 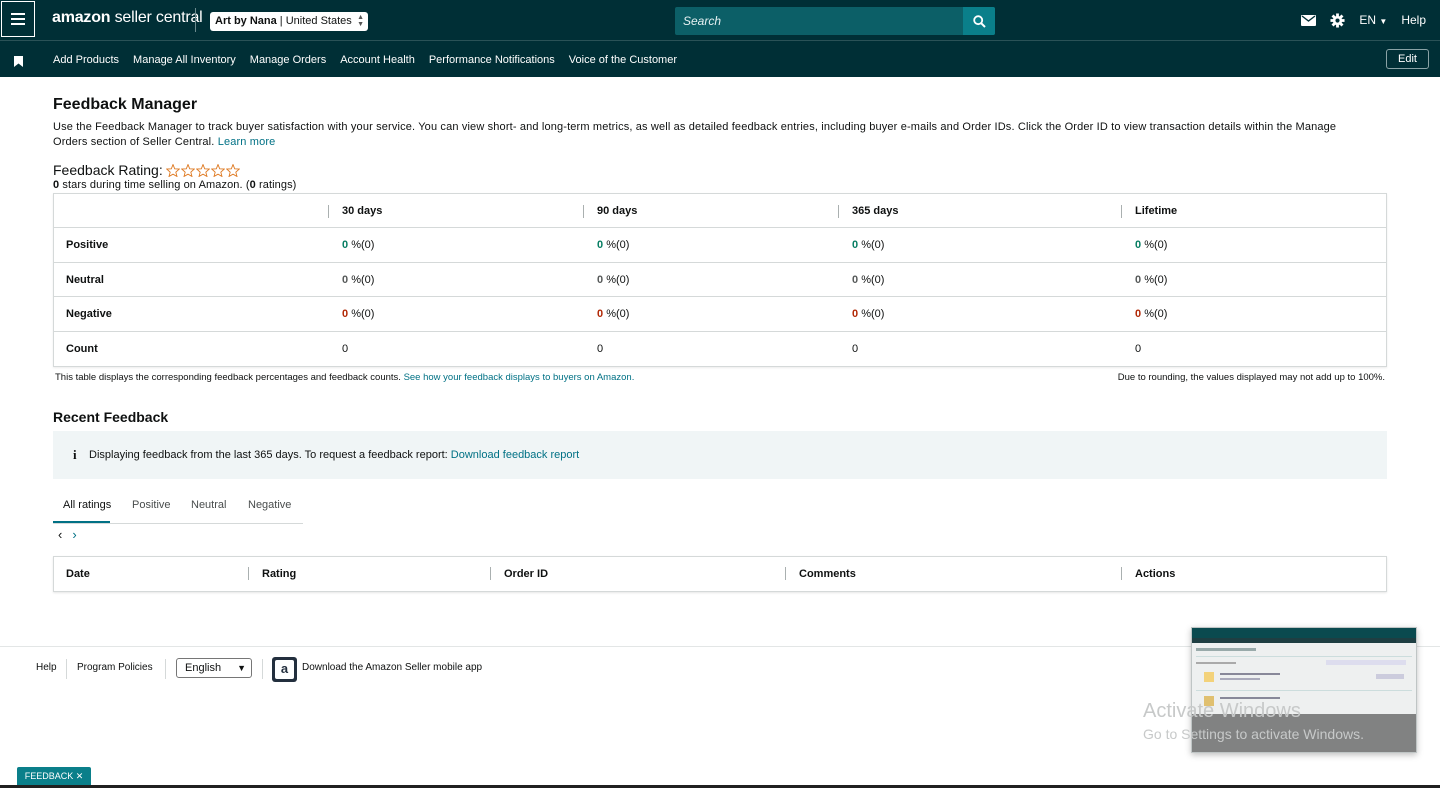 I want to click on star-rating, so click(x=202, y=170).